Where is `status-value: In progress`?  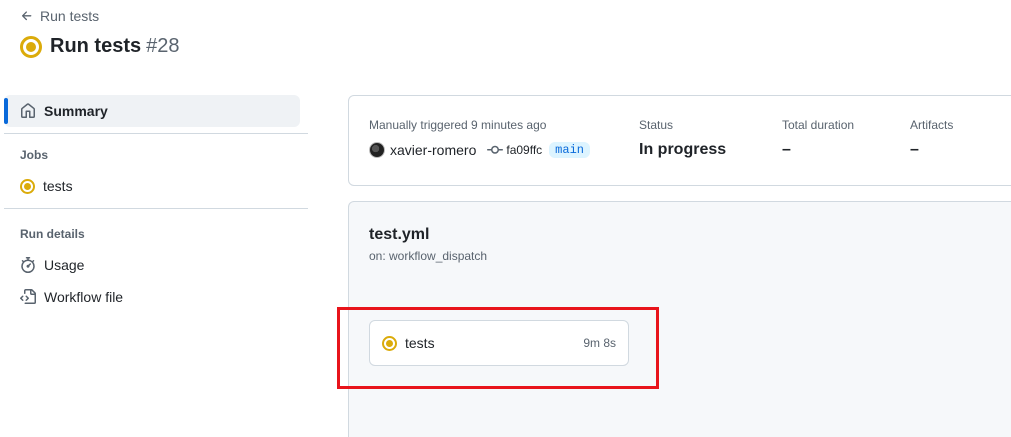
status-value: In progress is located at coordinates (683, 149).